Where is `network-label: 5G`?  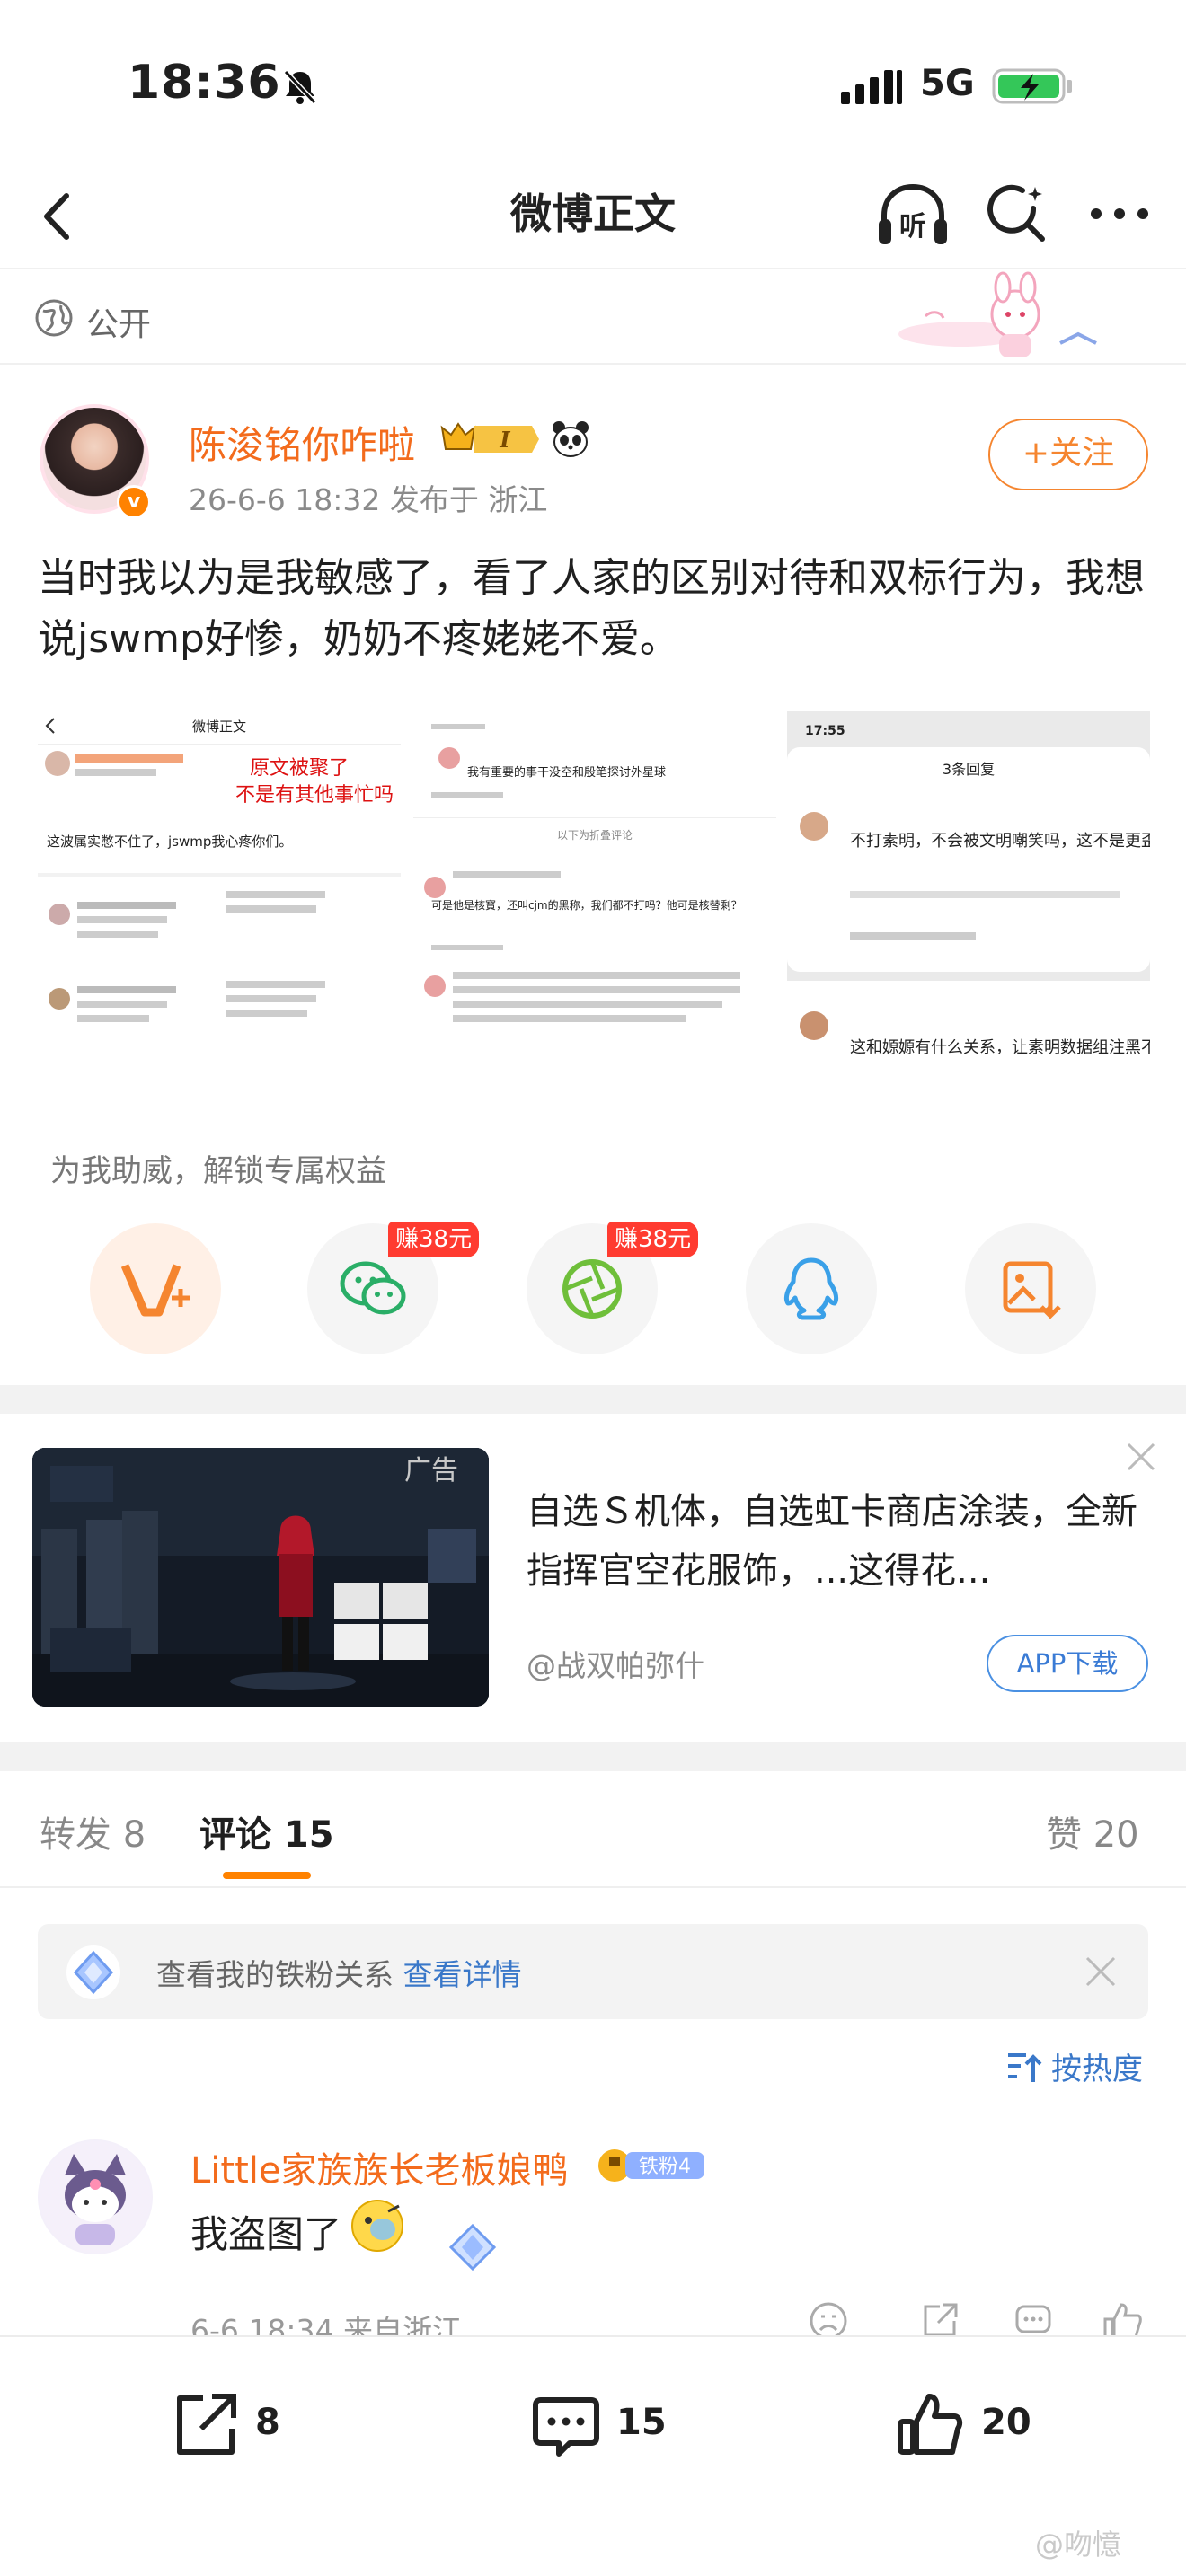
network-label: 5G is located at coordinates (947, 83).